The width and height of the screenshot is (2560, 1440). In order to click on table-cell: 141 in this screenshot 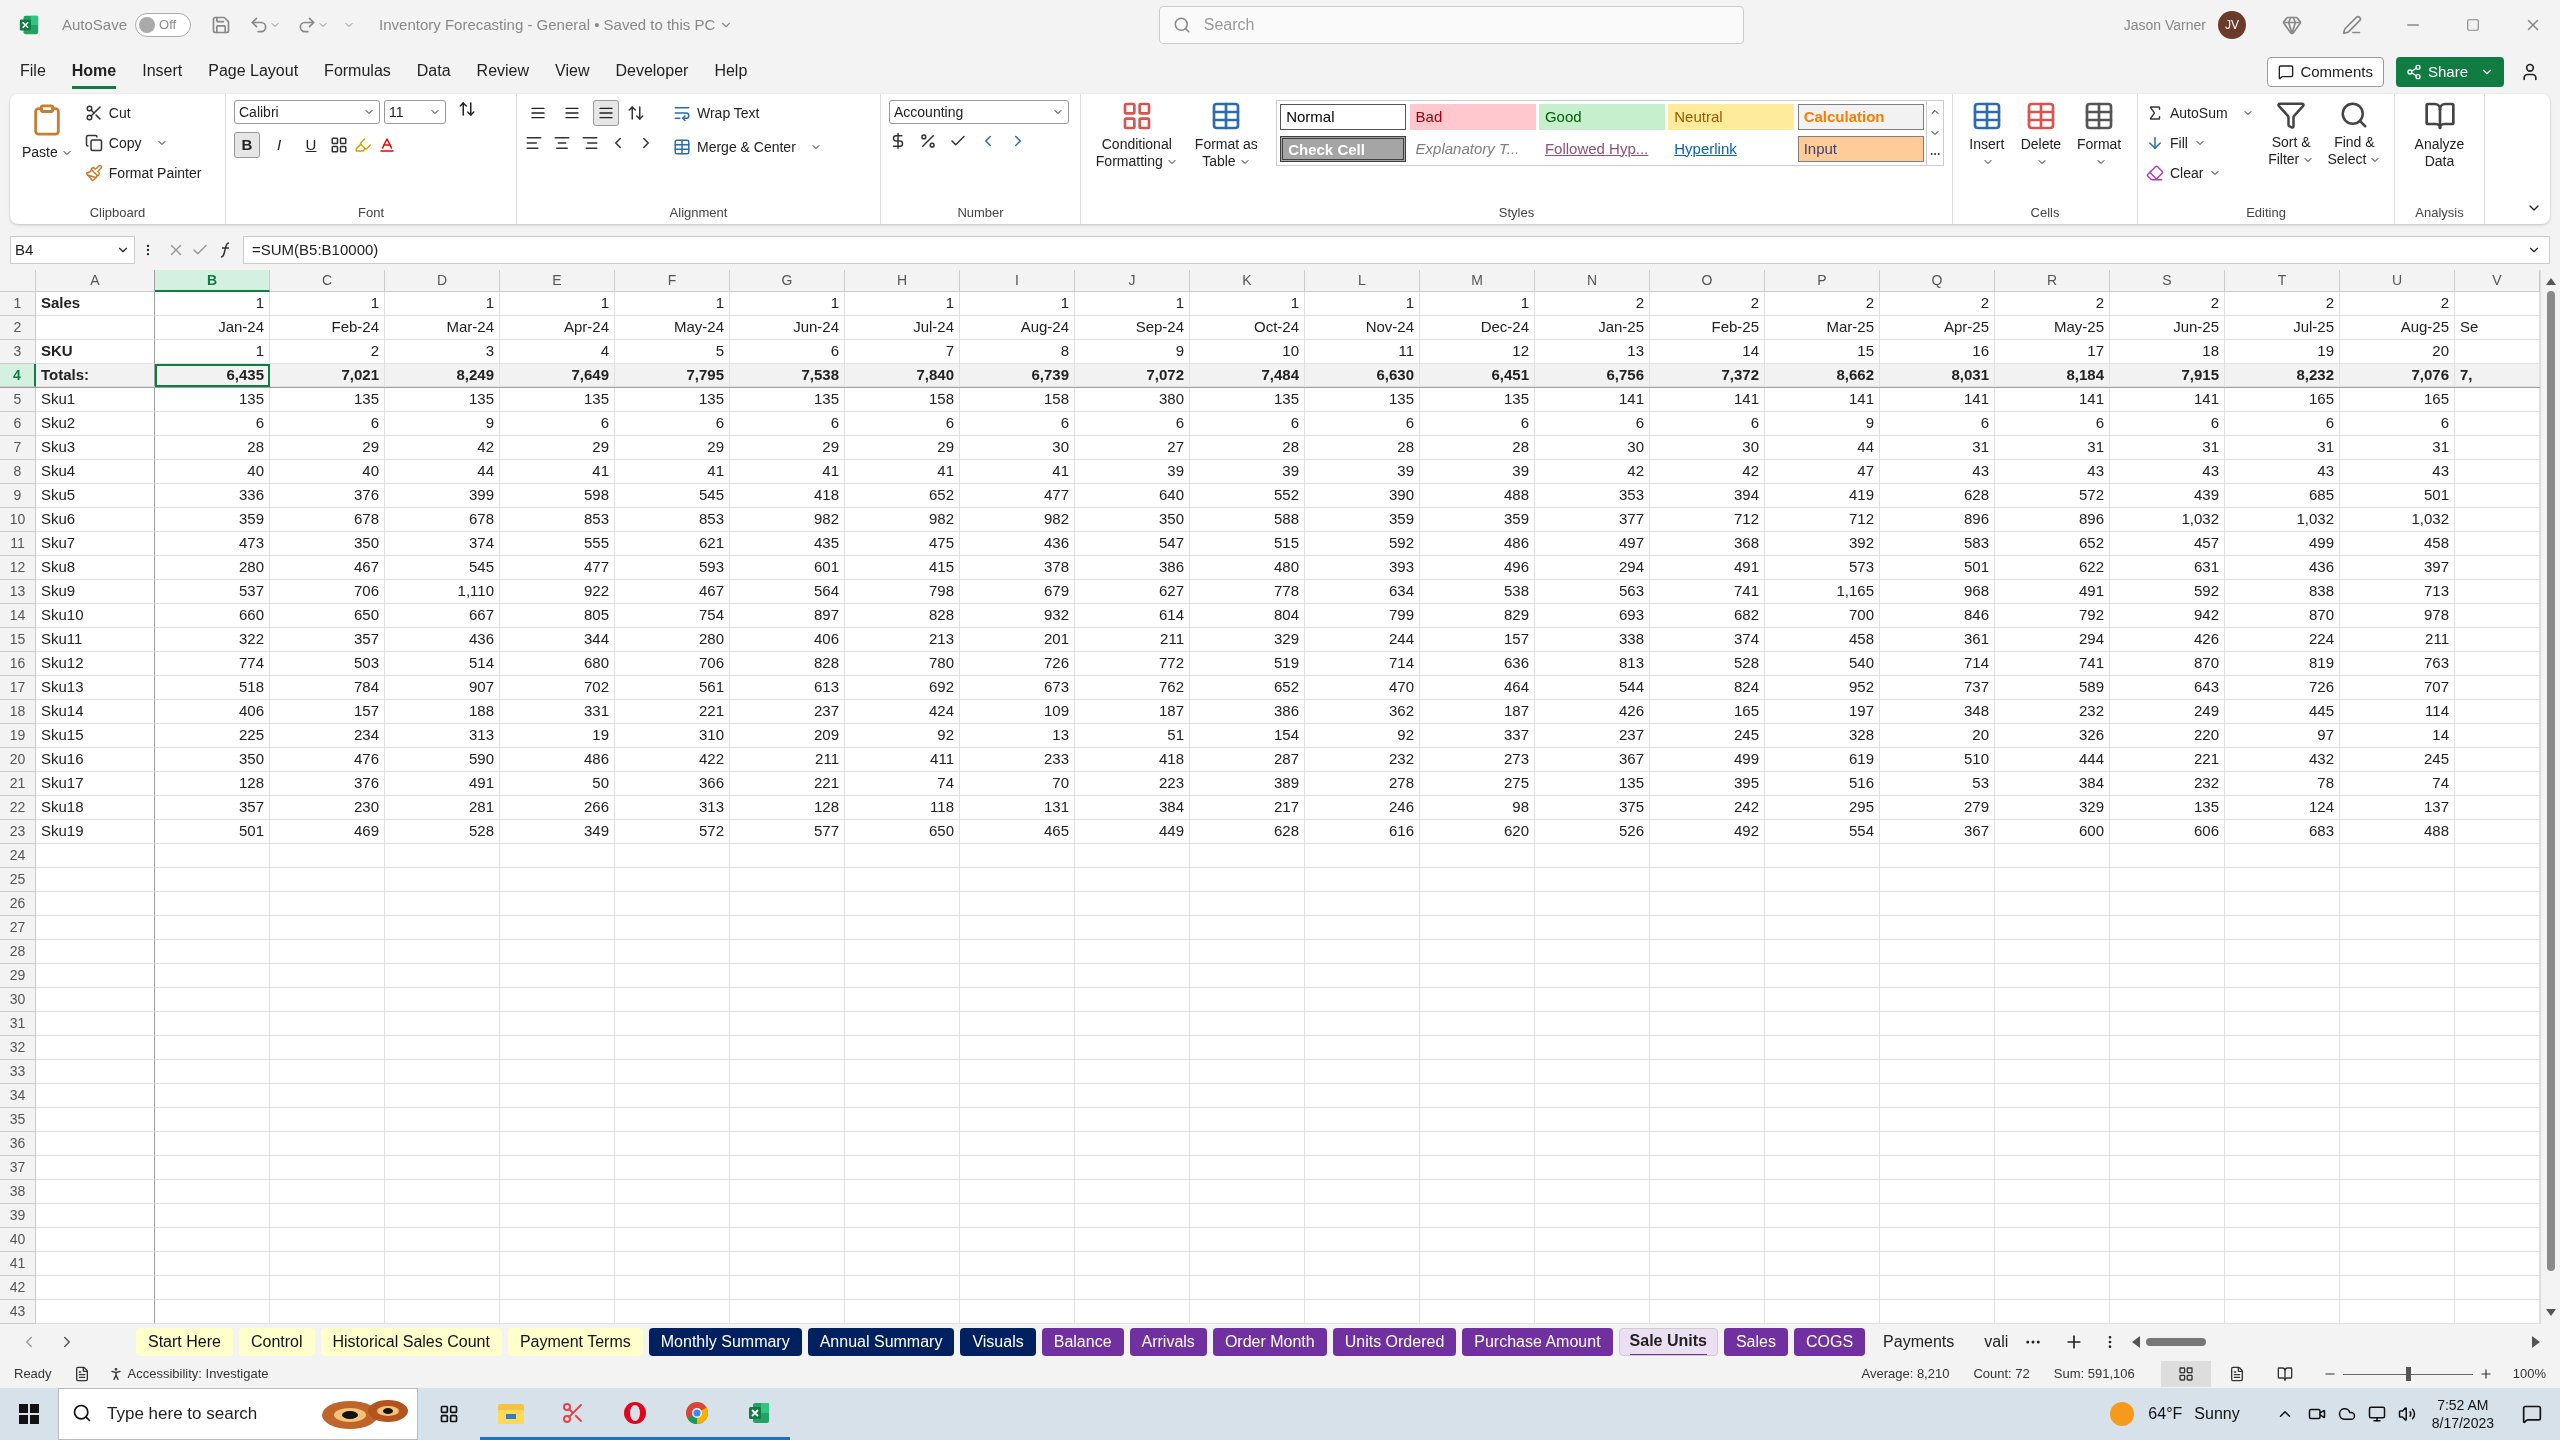, I will do `click(1592, 400)`.